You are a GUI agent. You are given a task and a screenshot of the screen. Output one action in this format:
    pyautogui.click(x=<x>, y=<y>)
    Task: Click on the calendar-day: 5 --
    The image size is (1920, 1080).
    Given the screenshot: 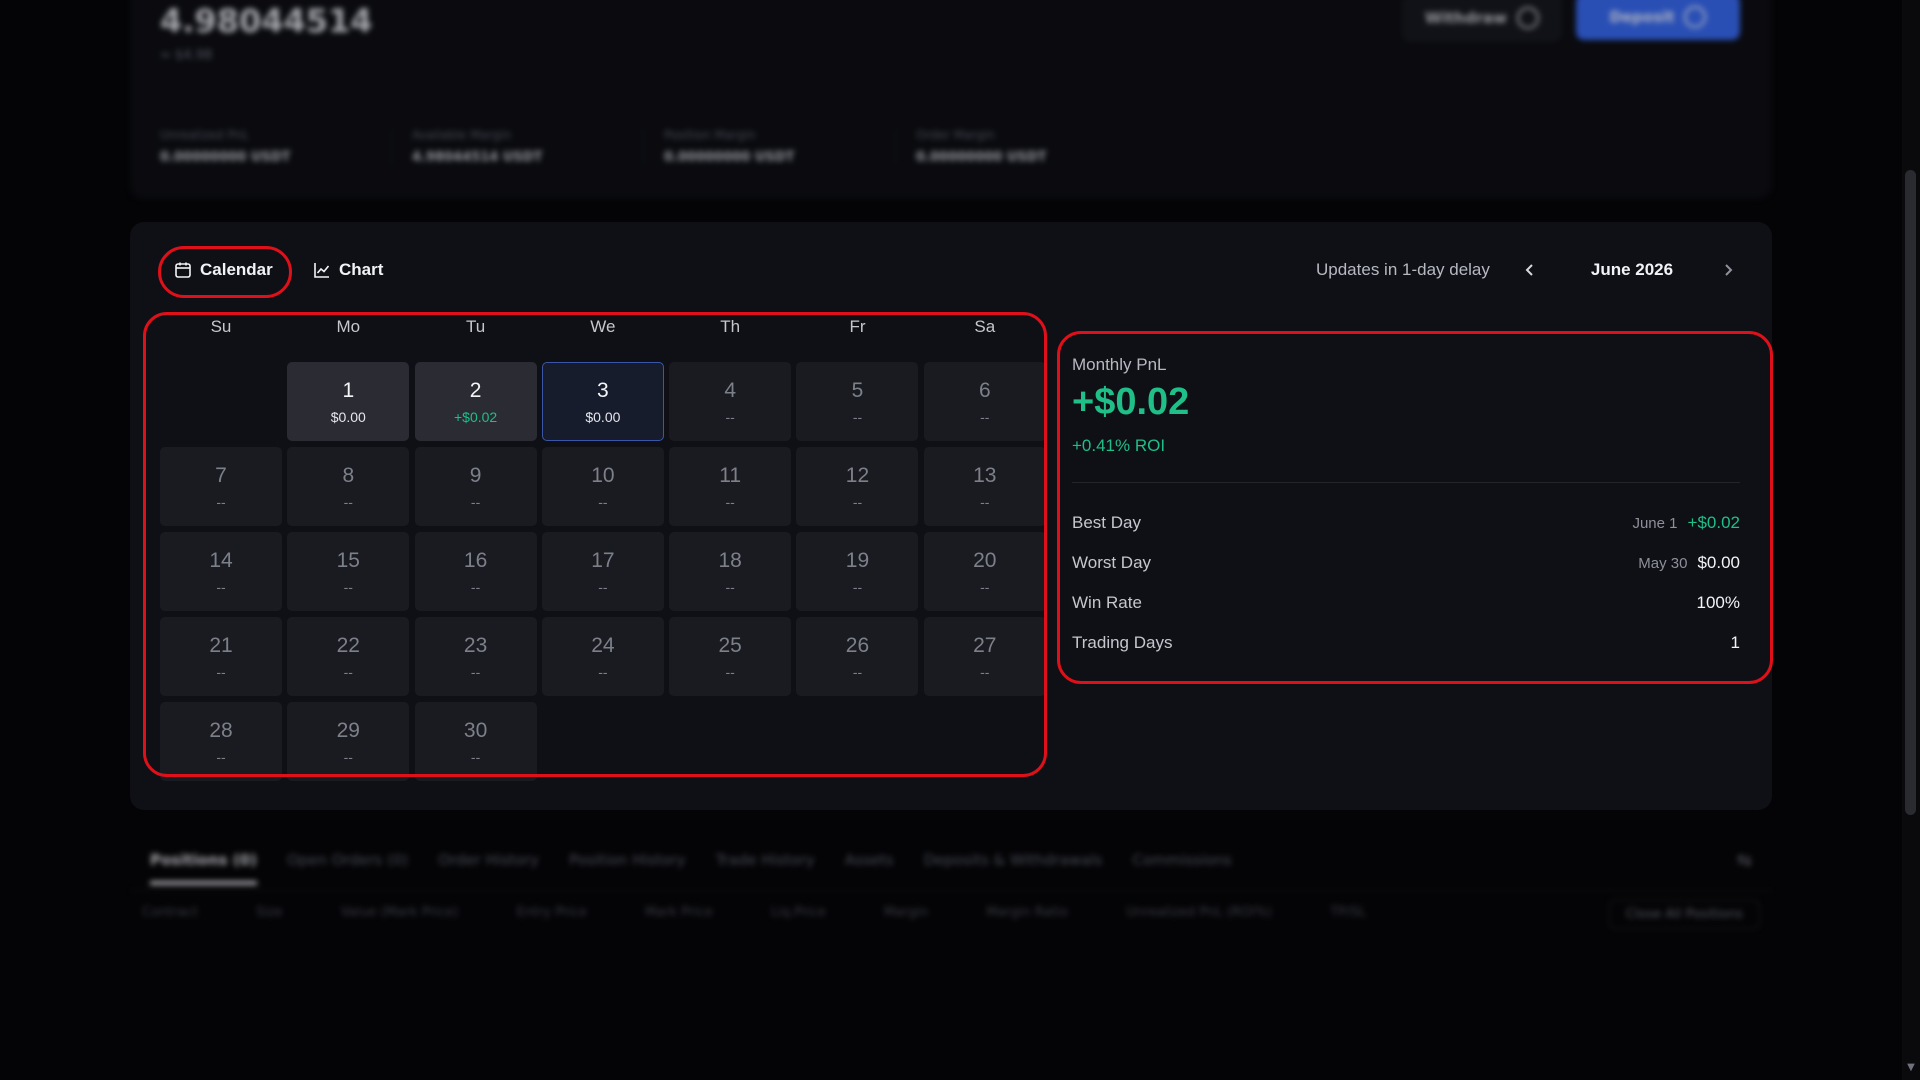 What is the action you would take?
    pyautogui.click(x=857, y=401)
    